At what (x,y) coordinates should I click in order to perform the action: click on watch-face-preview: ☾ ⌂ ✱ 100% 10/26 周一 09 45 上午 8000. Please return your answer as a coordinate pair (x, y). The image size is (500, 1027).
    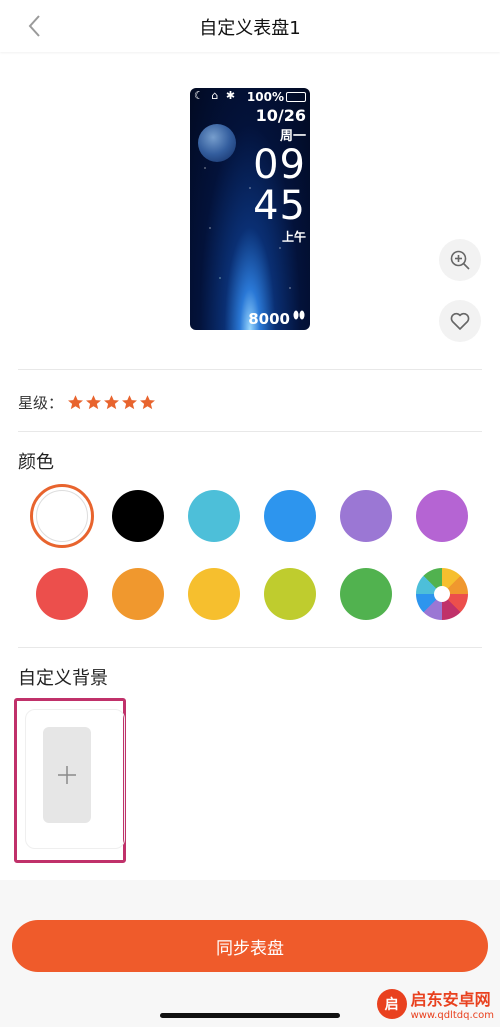
    Looking at the image, I should click on (250, 209).